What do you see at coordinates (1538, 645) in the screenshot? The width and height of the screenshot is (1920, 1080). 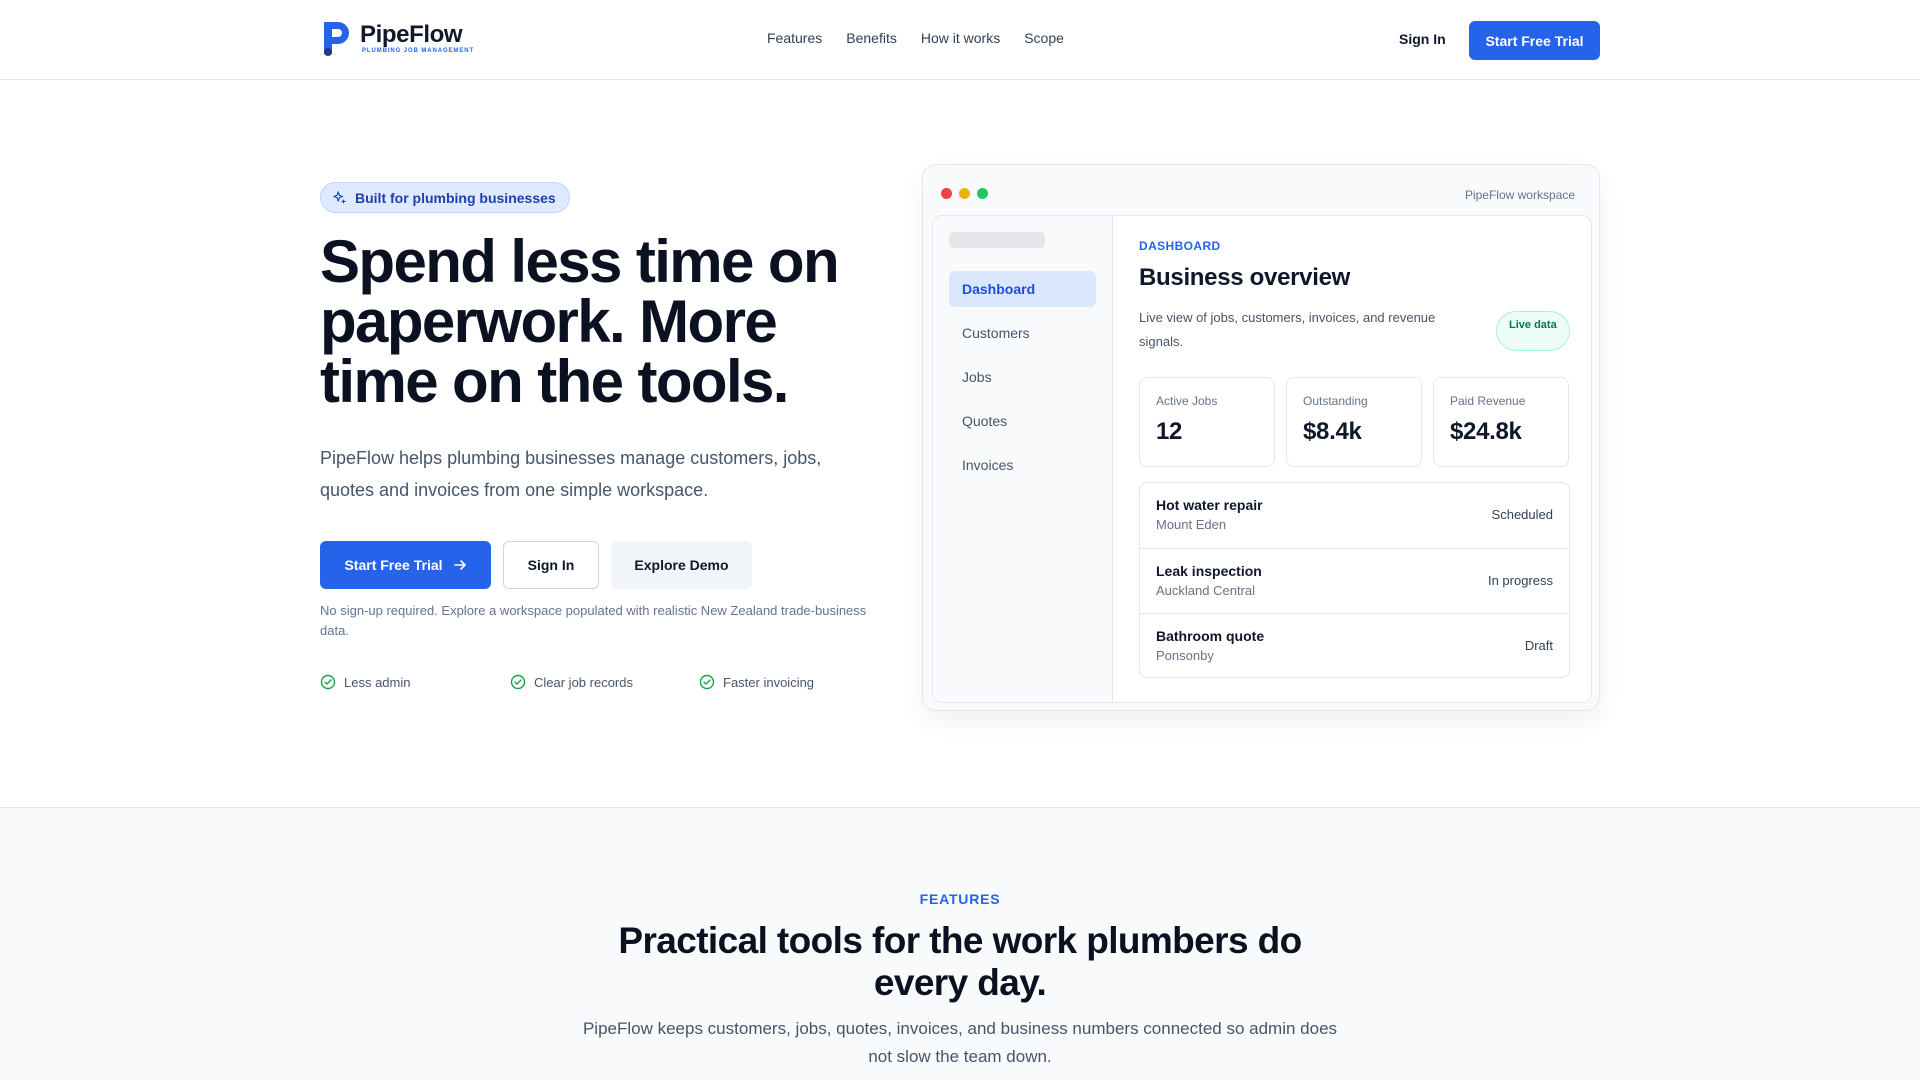 I see `job-status: Draft` at bounding box center [1538, 645].